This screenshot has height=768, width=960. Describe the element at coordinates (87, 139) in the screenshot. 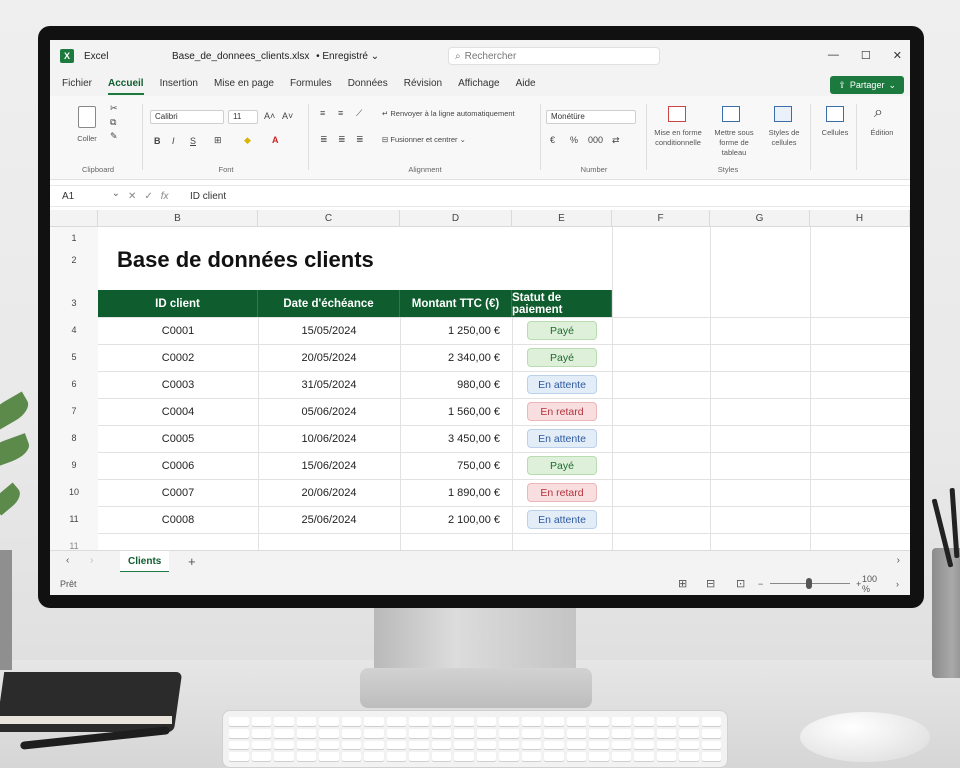

I see `paste-label: Coller` at that location.